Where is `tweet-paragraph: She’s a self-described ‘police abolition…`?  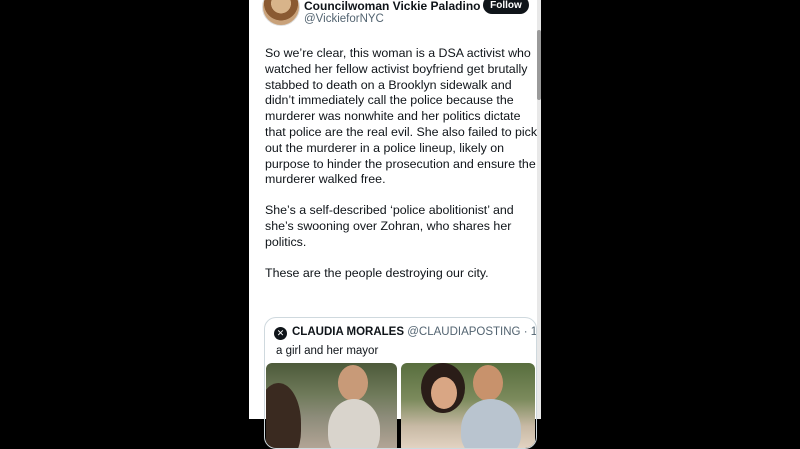 tweet-paragraph: She’s a self-described ‘police abolition… is located at coordinates (389, 226).